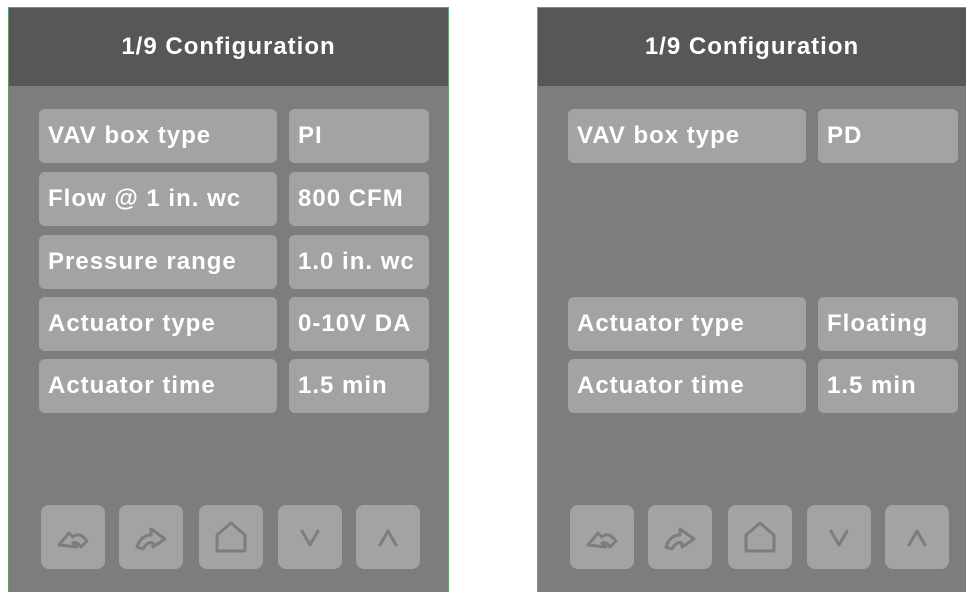  I want to click on row-value-flow: 800 CFM, so click(359, 199).